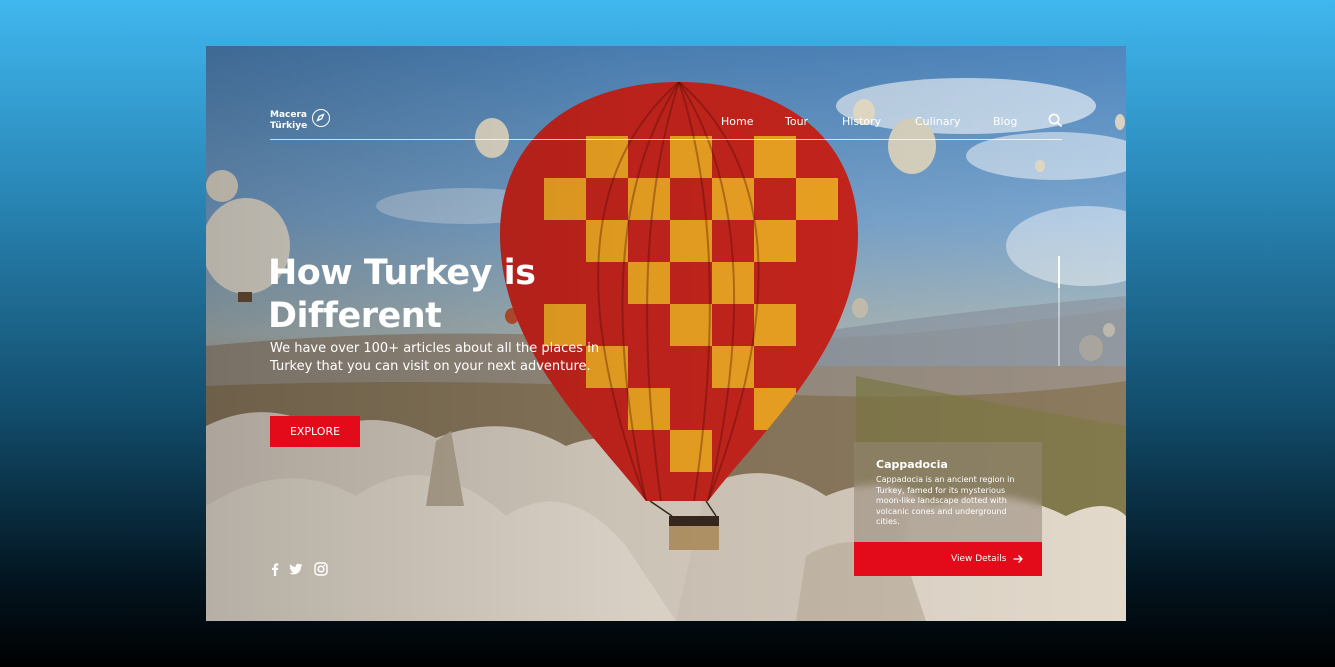  I want to click on nav-divider, so click(666, 139).